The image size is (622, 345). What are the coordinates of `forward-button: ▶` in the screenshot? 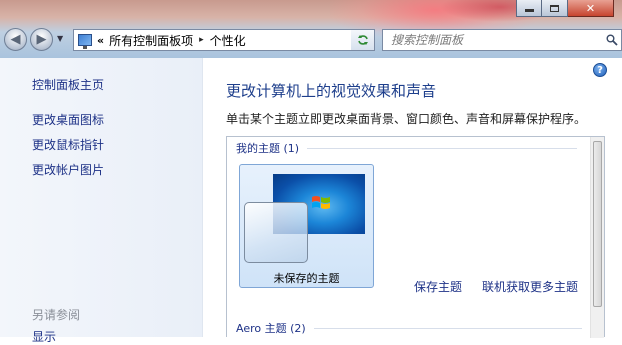 It's located at (41, 39).